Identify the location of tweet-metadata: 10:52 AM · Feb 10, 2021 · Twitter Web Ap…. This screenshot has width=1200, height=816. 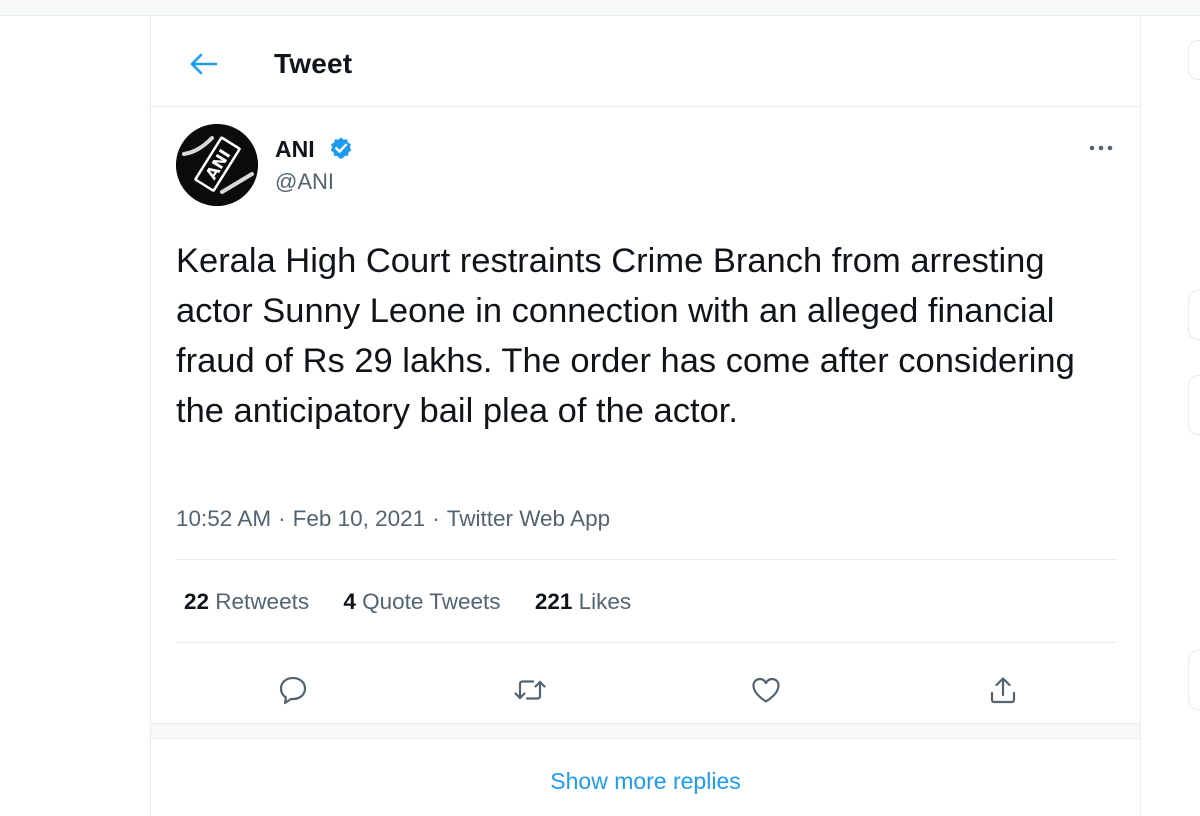
(393, 519).